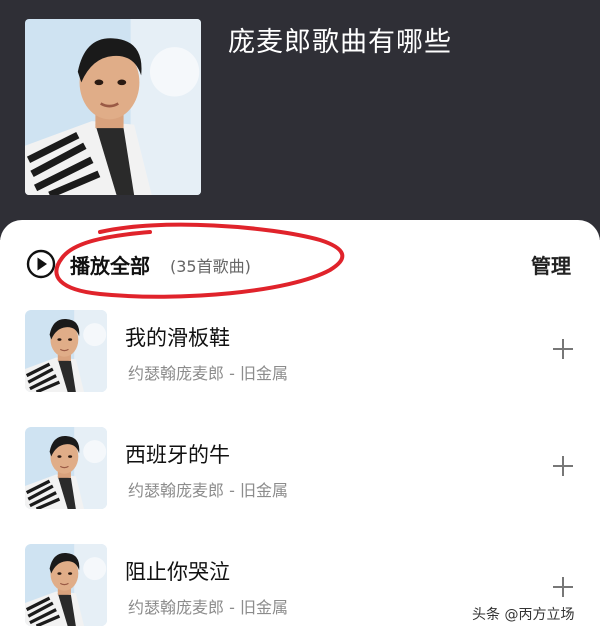 The width and height of the screenshot is (600, 636). Describe the element at coordinates (177, 338) in the screenshot. I see `song-title: 我的滑板鞋` at that location.